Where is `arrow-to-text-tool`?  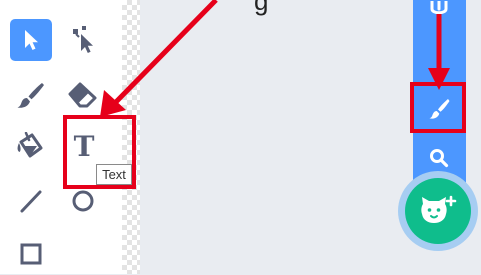 arrow-to-text-tool is located at coordinates (165, 53).